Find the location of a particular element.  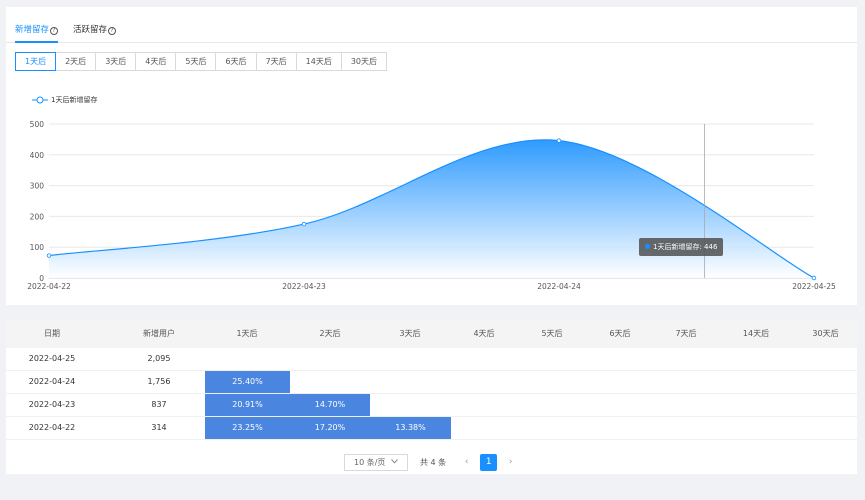

y-tick-label: 400 is located at coordinates (37, 155).